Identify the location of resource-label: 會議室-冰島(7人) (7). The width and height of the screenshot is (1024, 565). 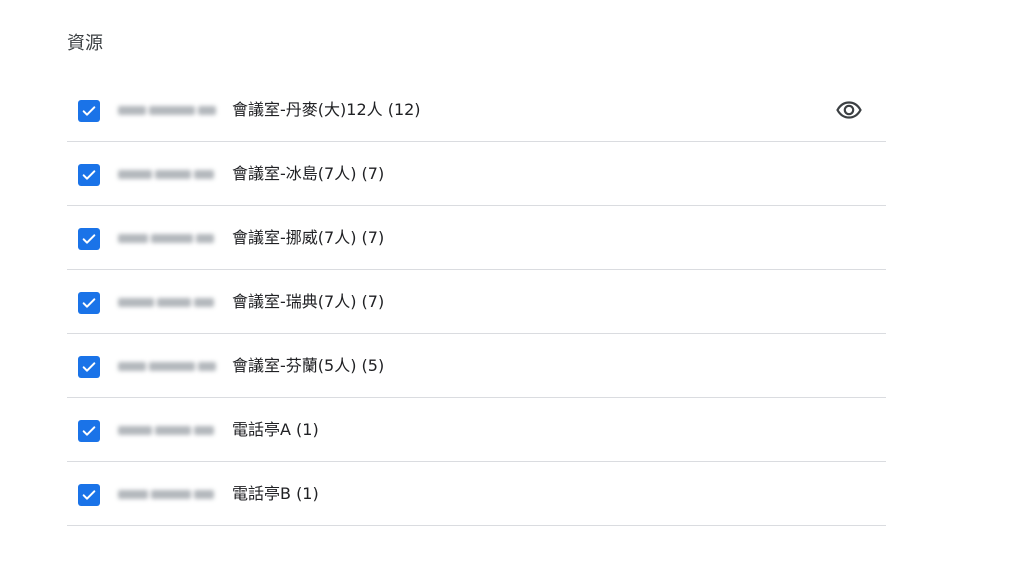
(308, 173).